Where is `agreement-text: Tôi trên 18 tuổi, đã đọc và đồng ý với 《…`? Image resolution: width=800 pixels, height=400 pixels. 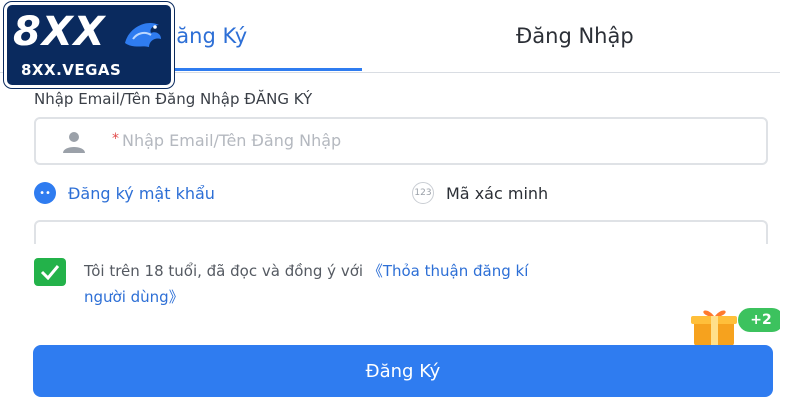 agreement-text: Tôi trên 18 tuổi, đã đọc và đồng ý với 《… is located at coordinates (306, 270).